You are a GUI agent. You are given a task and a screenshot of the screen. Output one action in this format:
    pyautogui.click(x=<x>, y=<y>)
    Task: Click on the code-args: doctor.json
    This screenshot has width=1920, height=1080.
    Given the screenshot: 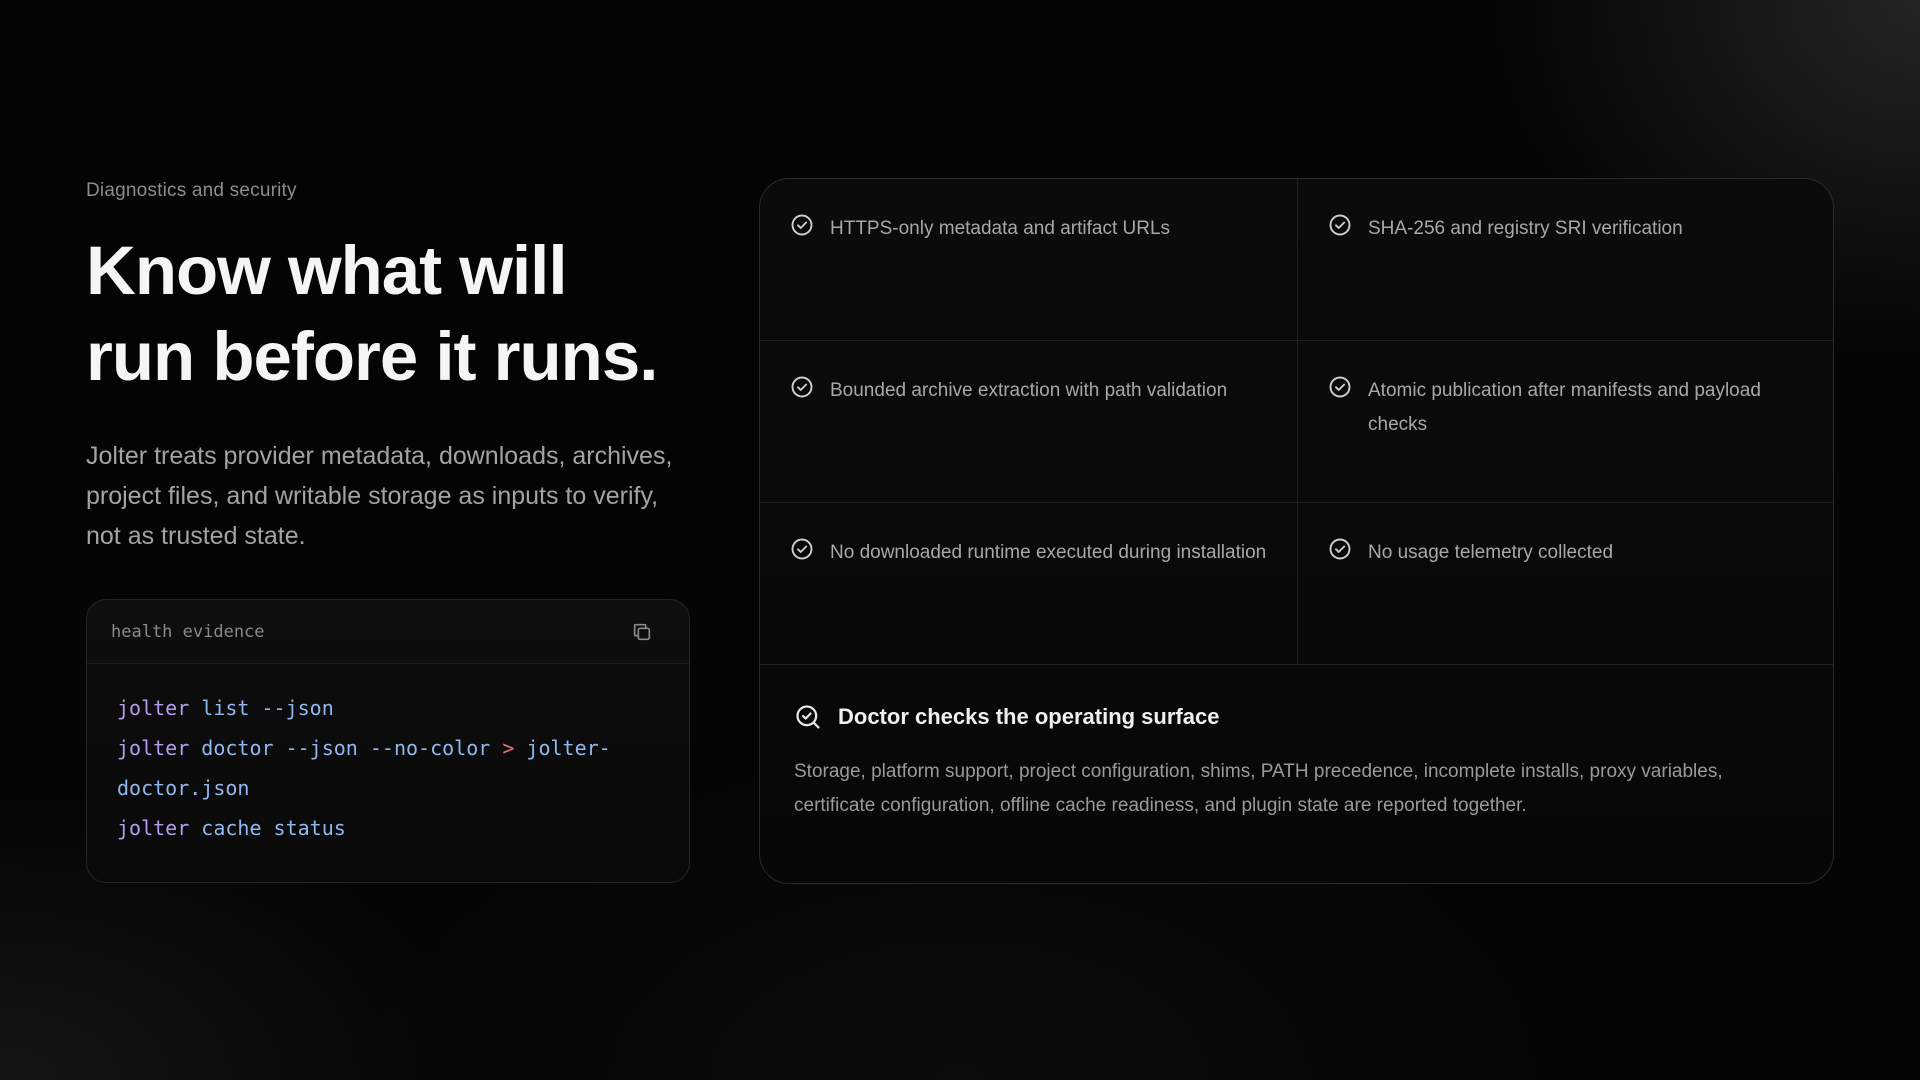 What is the action you would take?
    pyautogui.click(x=183, y=788)
    